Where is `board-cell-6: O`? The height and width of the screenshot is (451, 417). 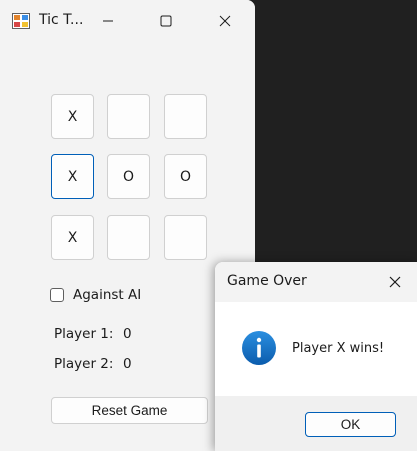
board-cell-6: O is located at coordinates (185, 176).